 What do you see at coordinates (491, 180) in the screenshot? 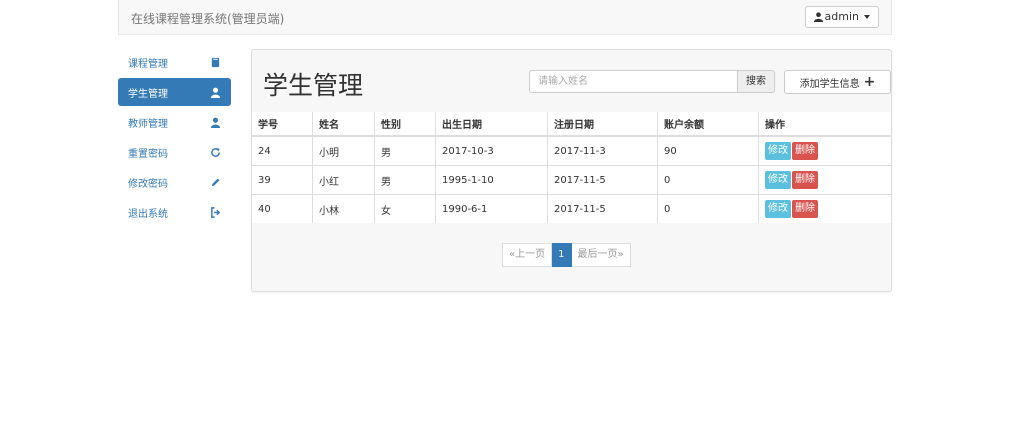
I see `cell-birth: 1995-1-10` at bounding box center [491, 180].